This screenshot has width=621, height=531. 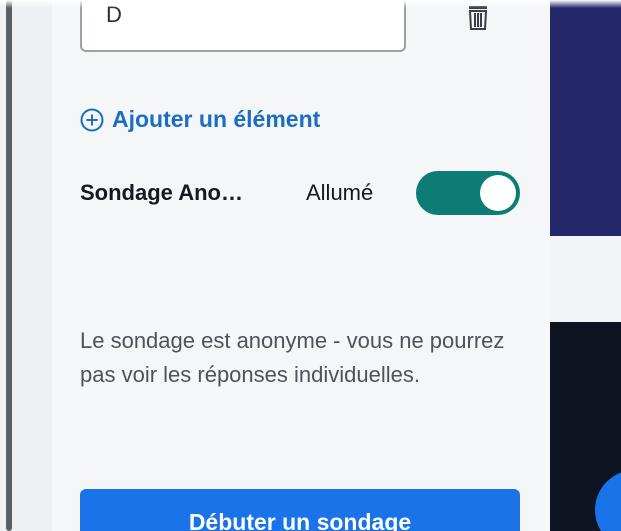 What do you see at coordinates (216, 119) in the screenshot?
I see `add-item-label: Ajouter un élément` at bounding box center [216, 119].